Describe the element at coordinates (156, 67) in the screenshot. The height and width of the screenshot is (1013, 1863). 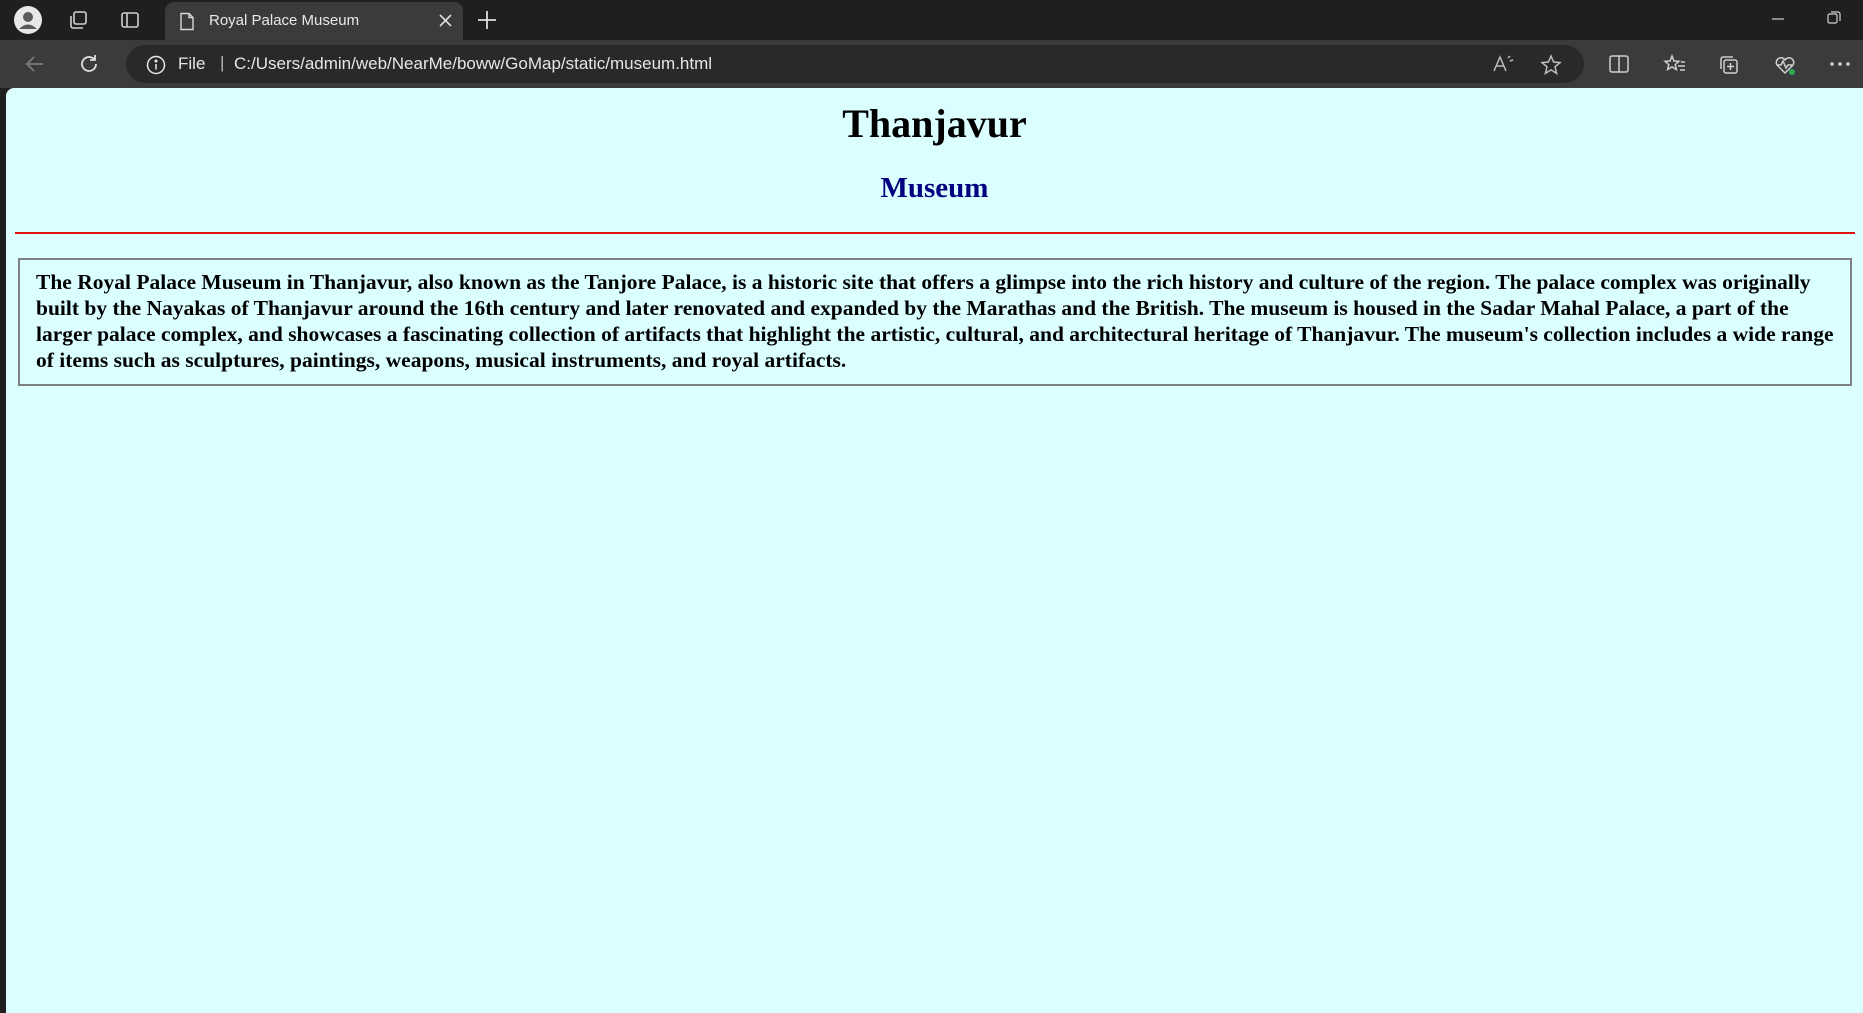
I see `info-icon` at that location.